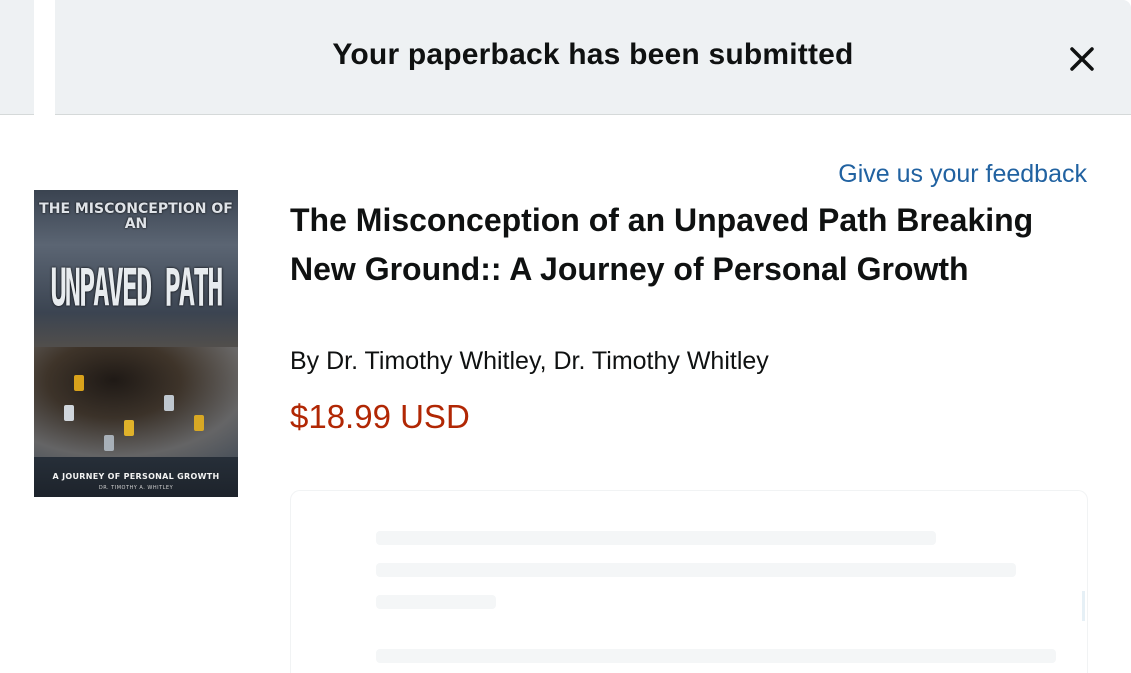 Image resolution: width=1131 pixels, height=673 pixels. What do you see at coordinates (380, 416) in the screenshot?
I see `book-price: $18.99 USD` at bounding box center [380, 416].